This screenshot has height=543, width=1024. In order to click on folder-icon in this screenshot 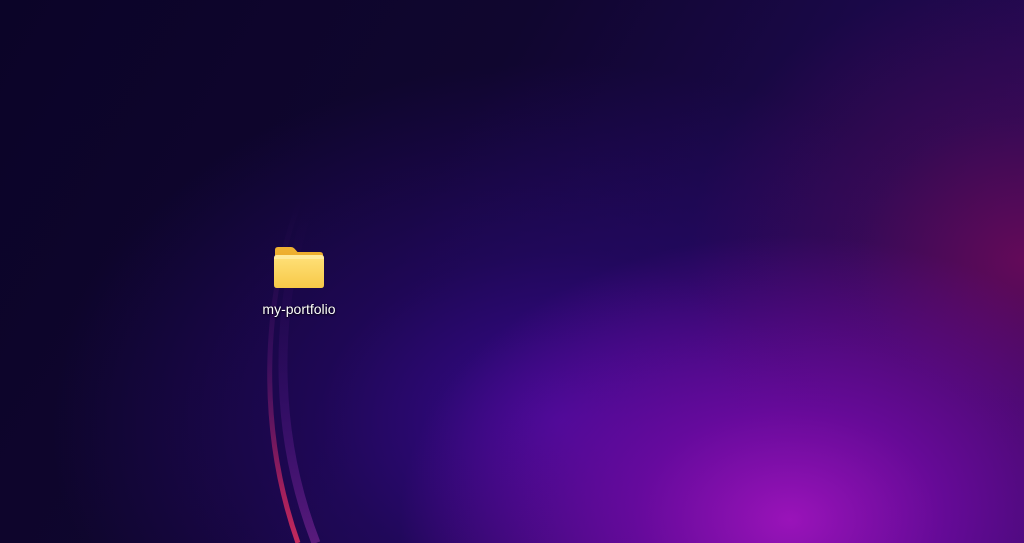, I will do `click(299, 267)`.